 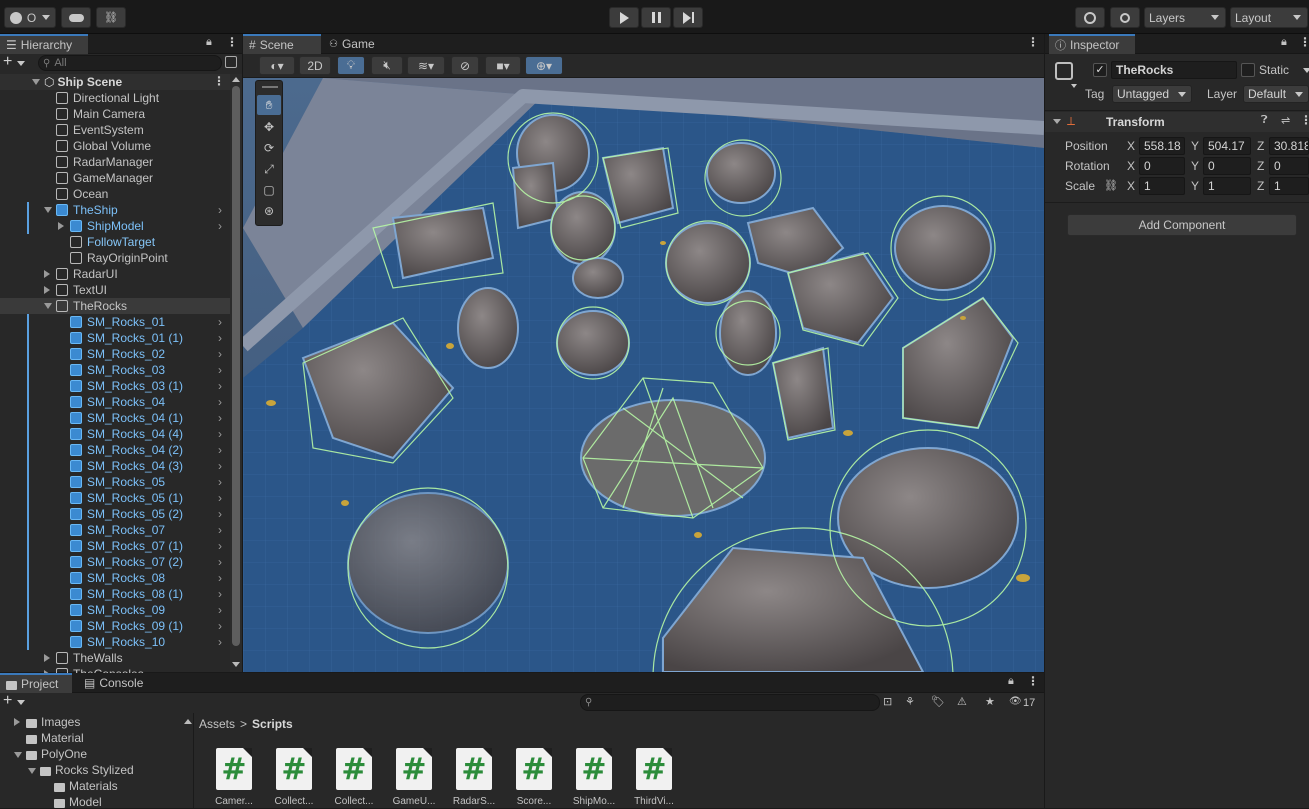 What do you see at coordinates (115, 642) in the screenshot?
I see `hierarchy-item: SM_Rocks_10 ›` at bounding box center [115, 642].